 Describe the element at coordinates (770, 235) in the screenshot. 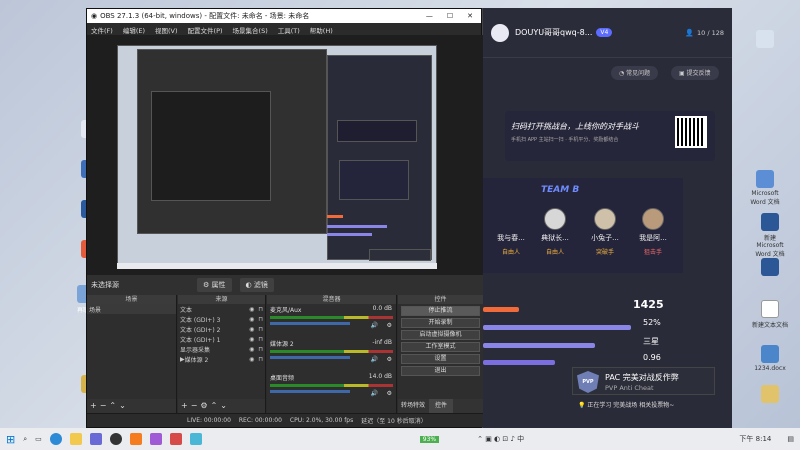

I see `word-doc-icon: 新建 Microsoft Word 文档` at that location.